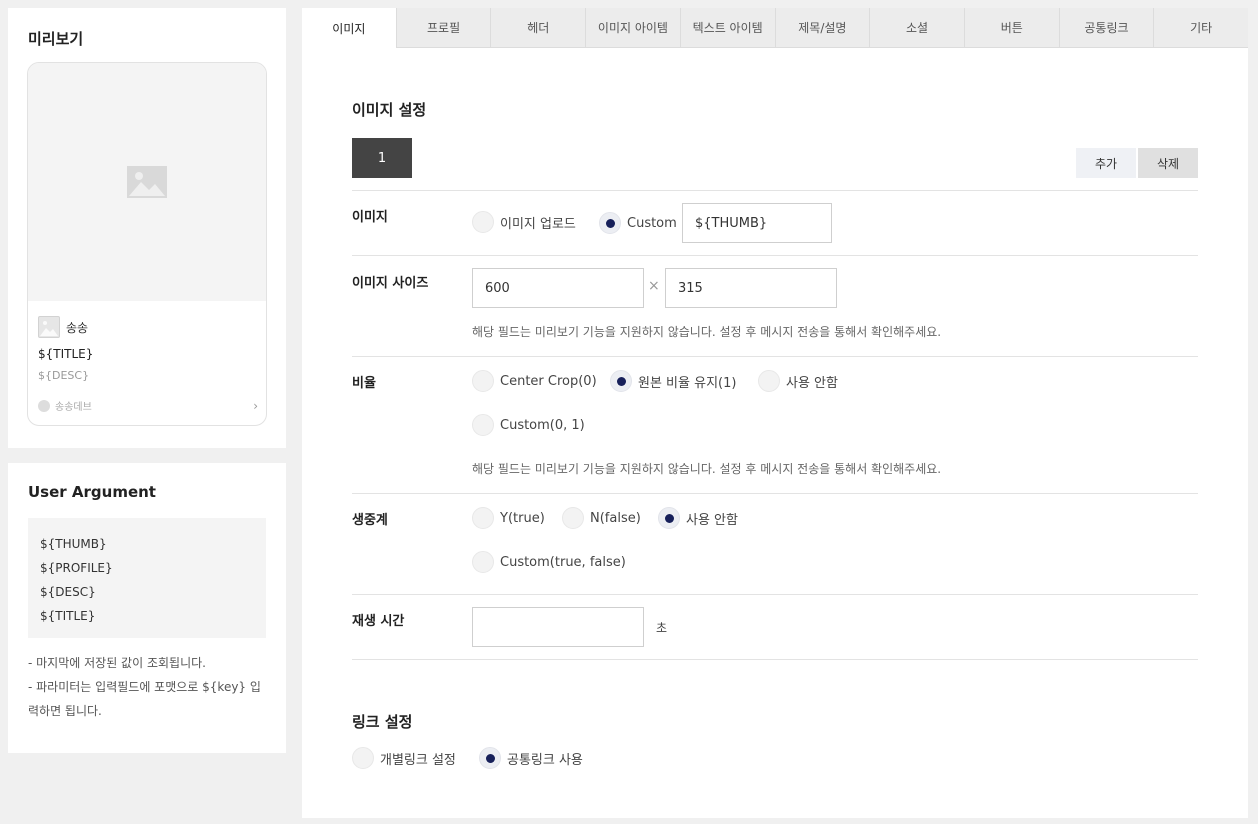  Describe the element at coordinates (147, 578) in the screenshot. I see `argument-list: ${THUMB} ${PROFILE} ${DESC} ${TITLE}` at that location.